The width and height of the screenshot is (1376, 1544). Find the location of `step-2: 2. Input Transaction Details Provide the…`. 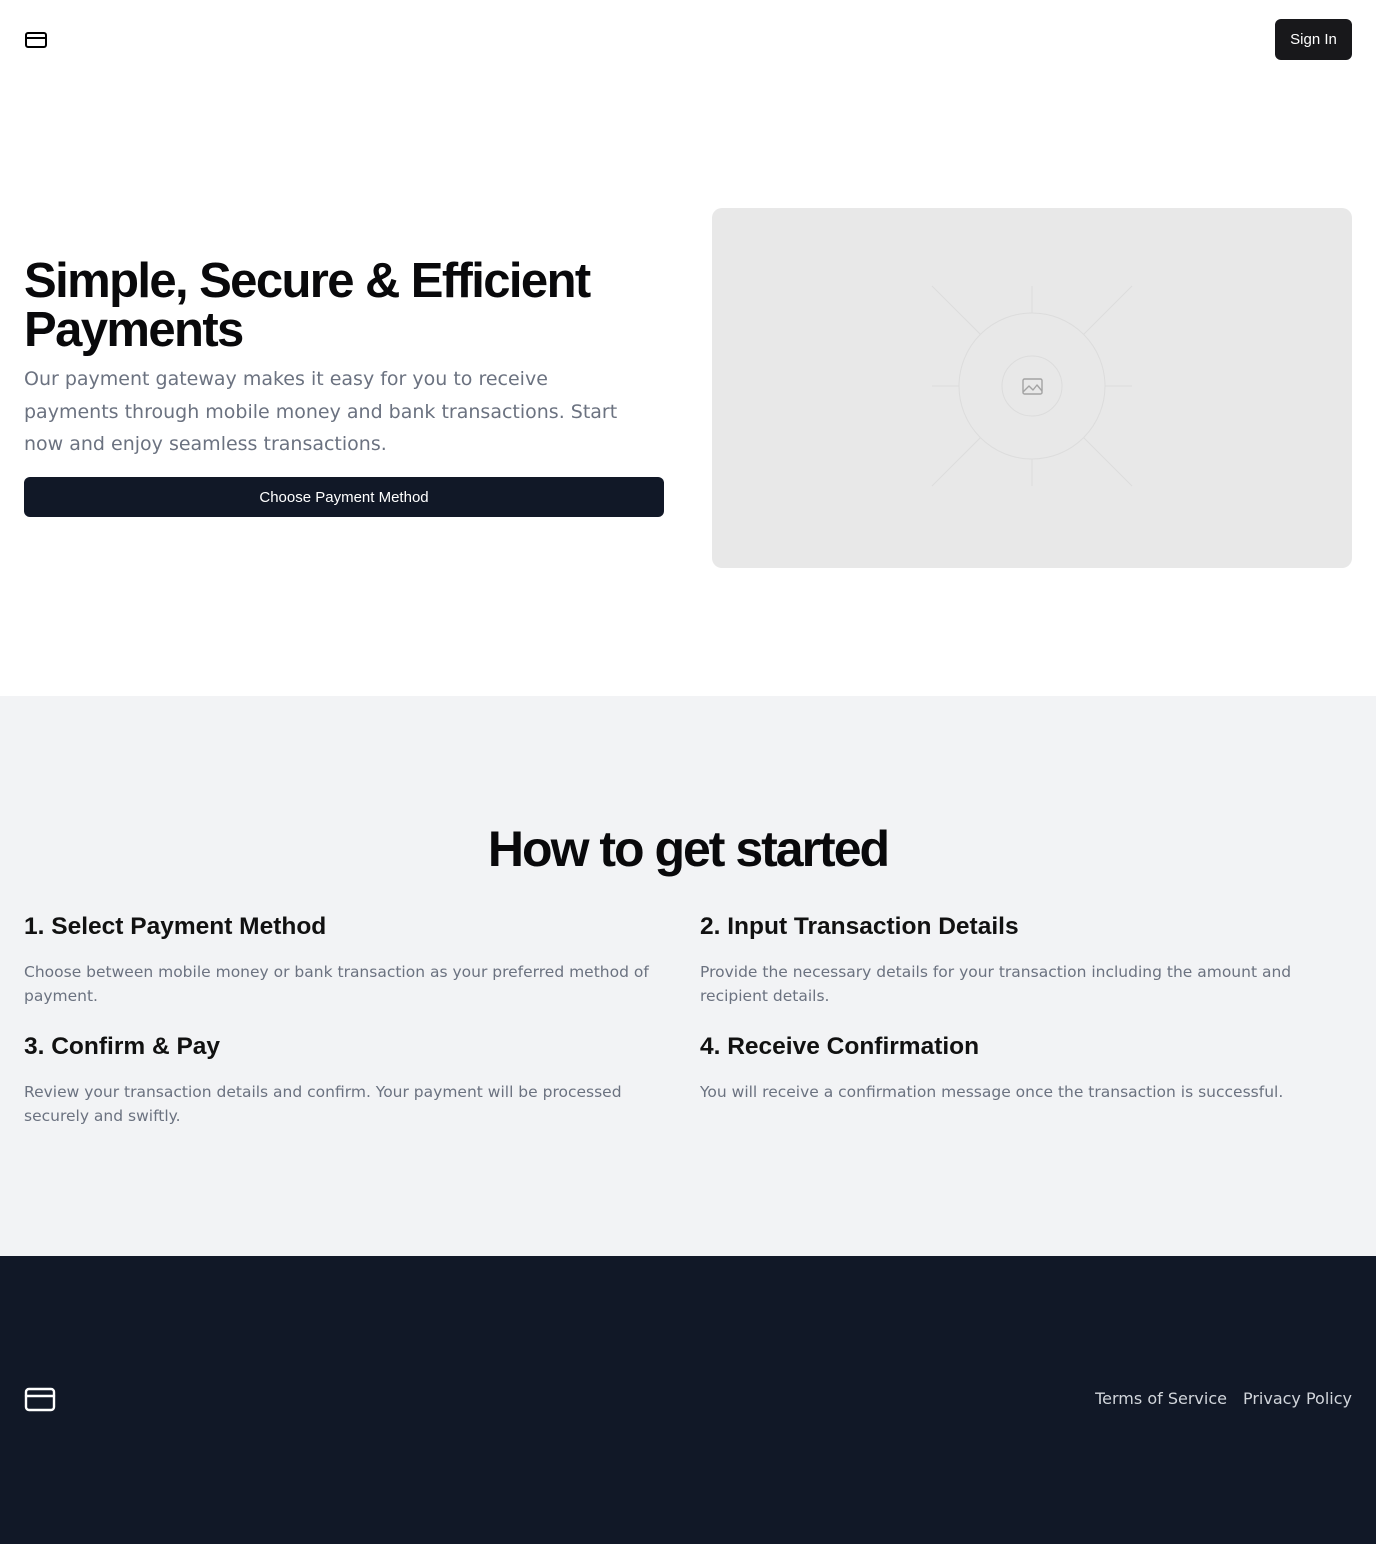

step-2: 2. Input Transaction Details Provide the… is located at coordinates (1026, 960).